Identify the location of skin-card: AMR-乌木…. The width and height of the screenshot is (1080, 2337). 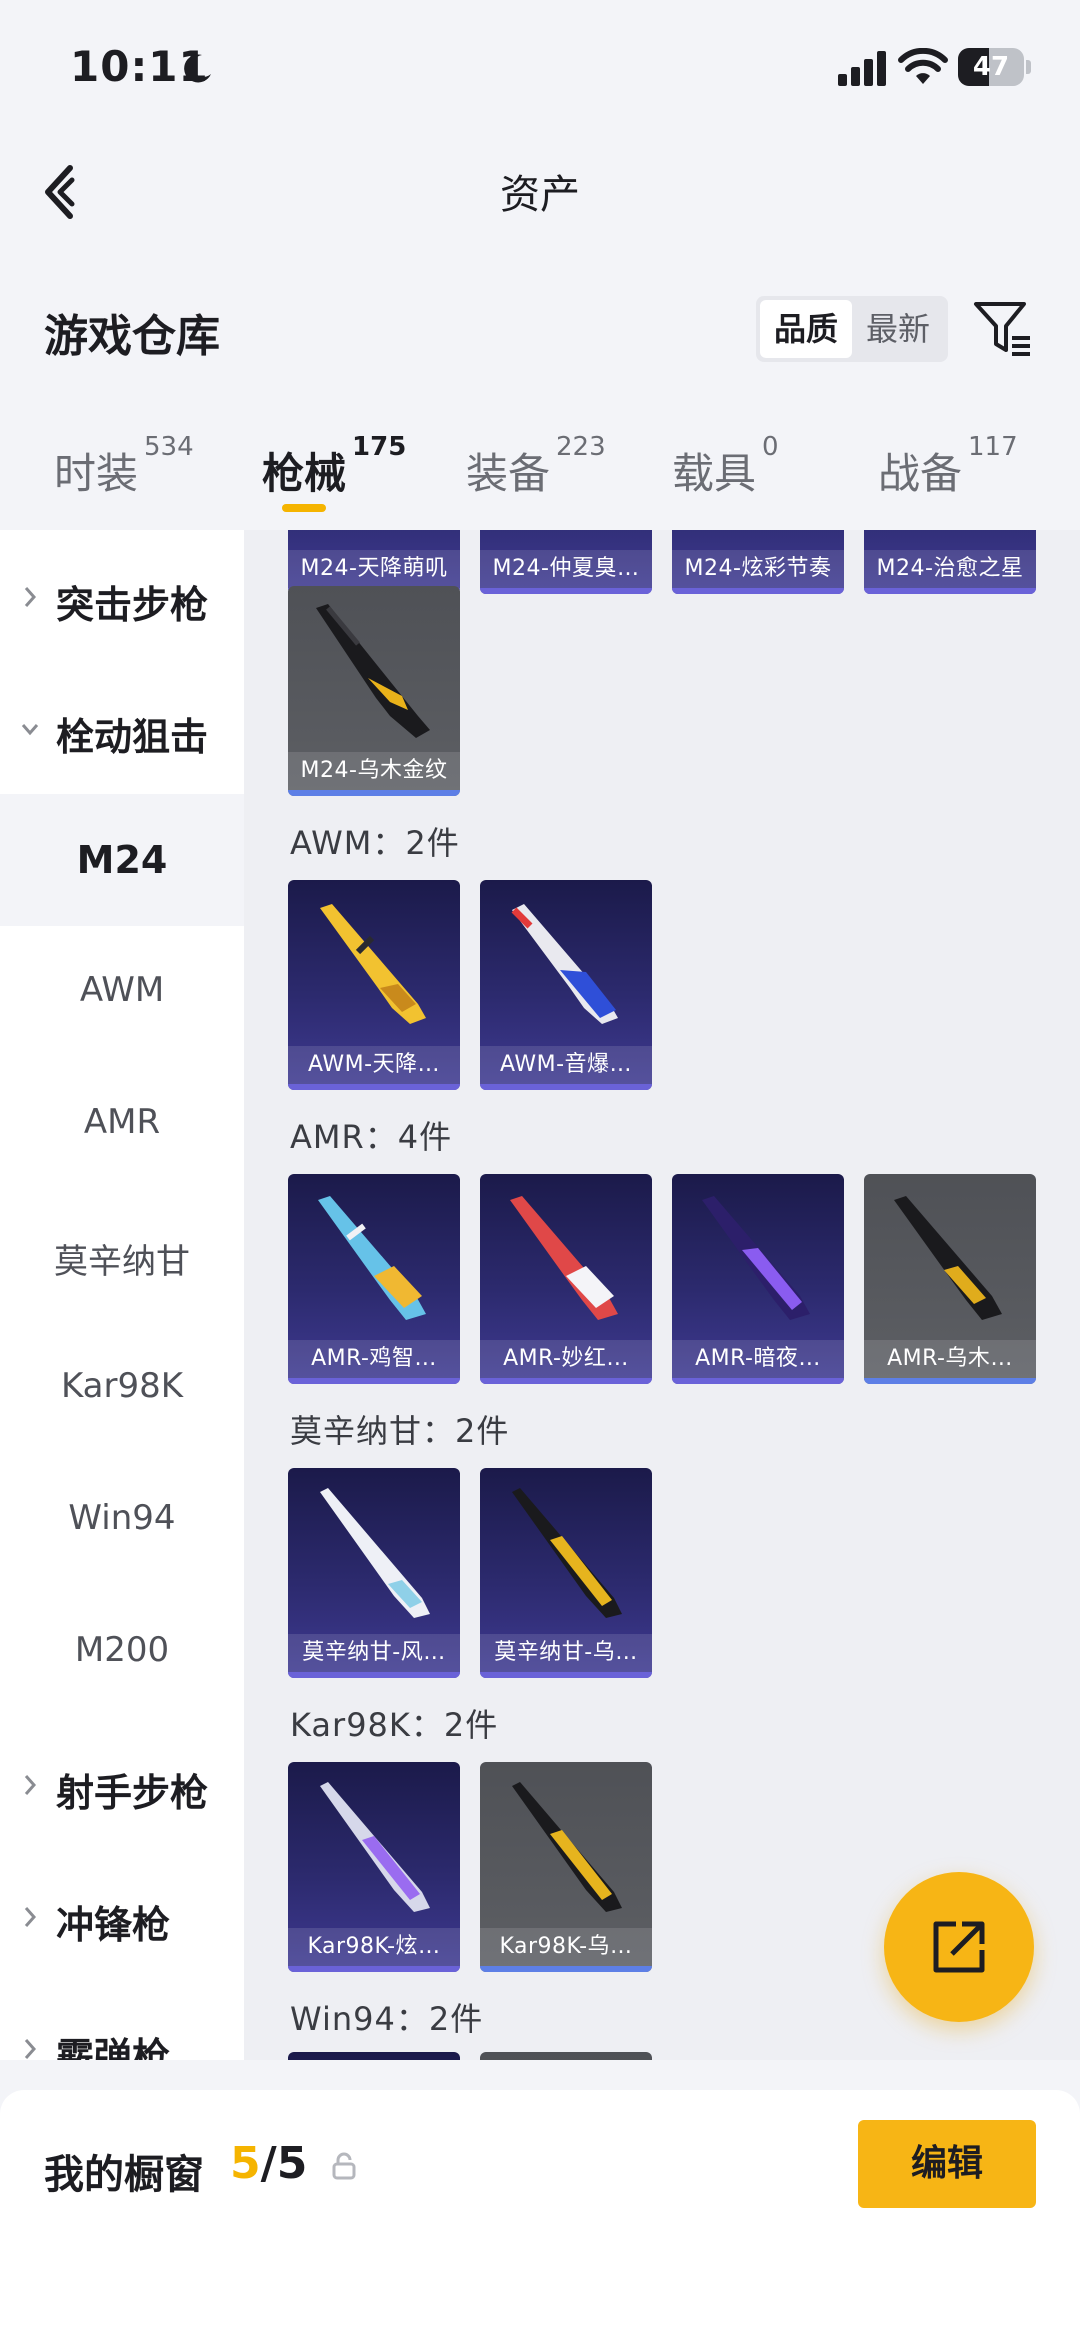
(950, 1279).